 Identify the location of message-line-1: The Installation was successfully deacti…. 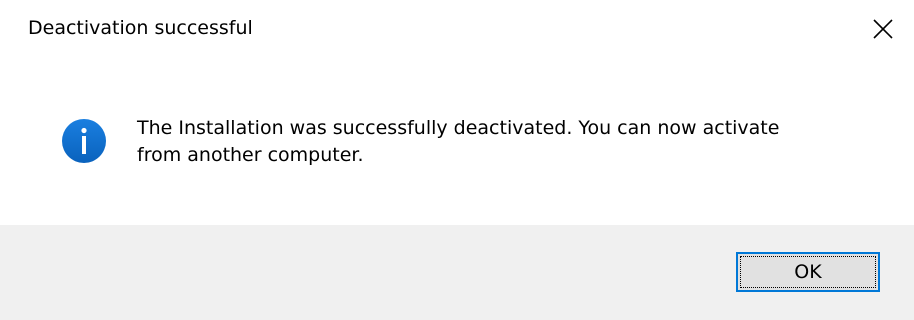
(458, 128).